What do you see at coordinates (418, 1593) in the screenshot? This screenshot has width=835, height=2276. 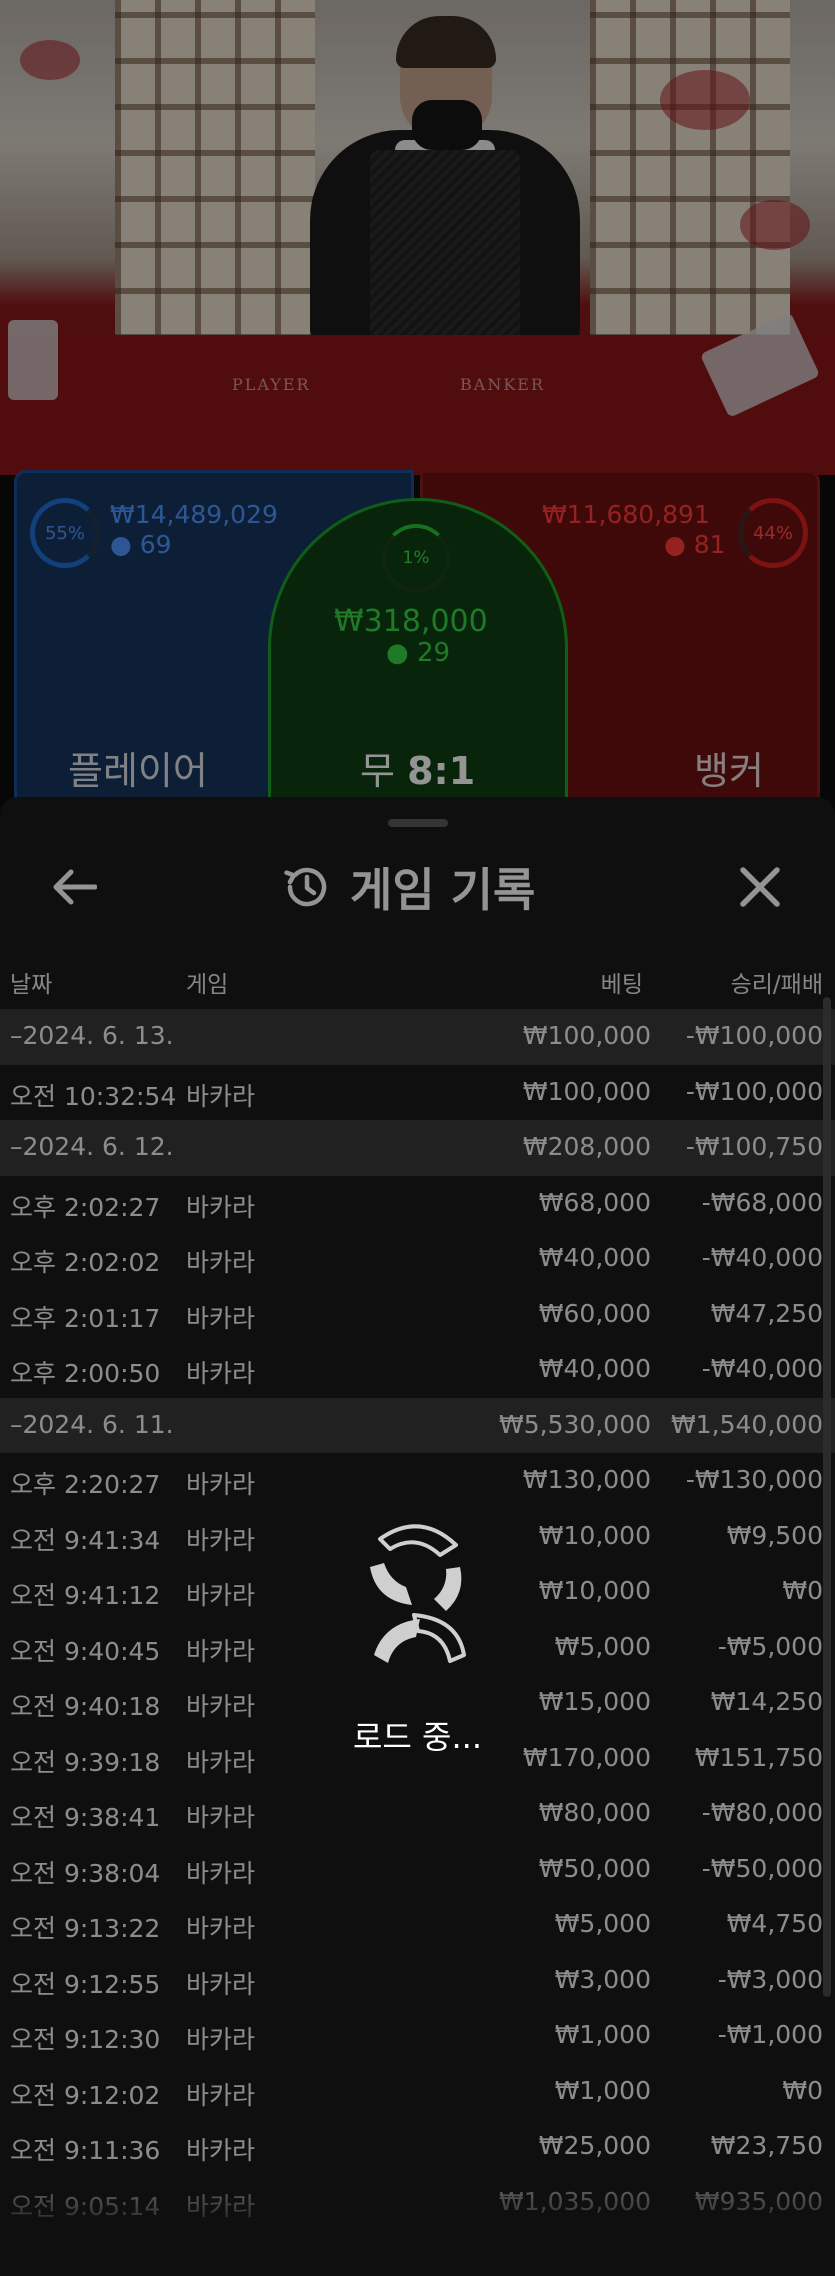 I see `loading-spinner-icon` at bounding box center [418, 1593].